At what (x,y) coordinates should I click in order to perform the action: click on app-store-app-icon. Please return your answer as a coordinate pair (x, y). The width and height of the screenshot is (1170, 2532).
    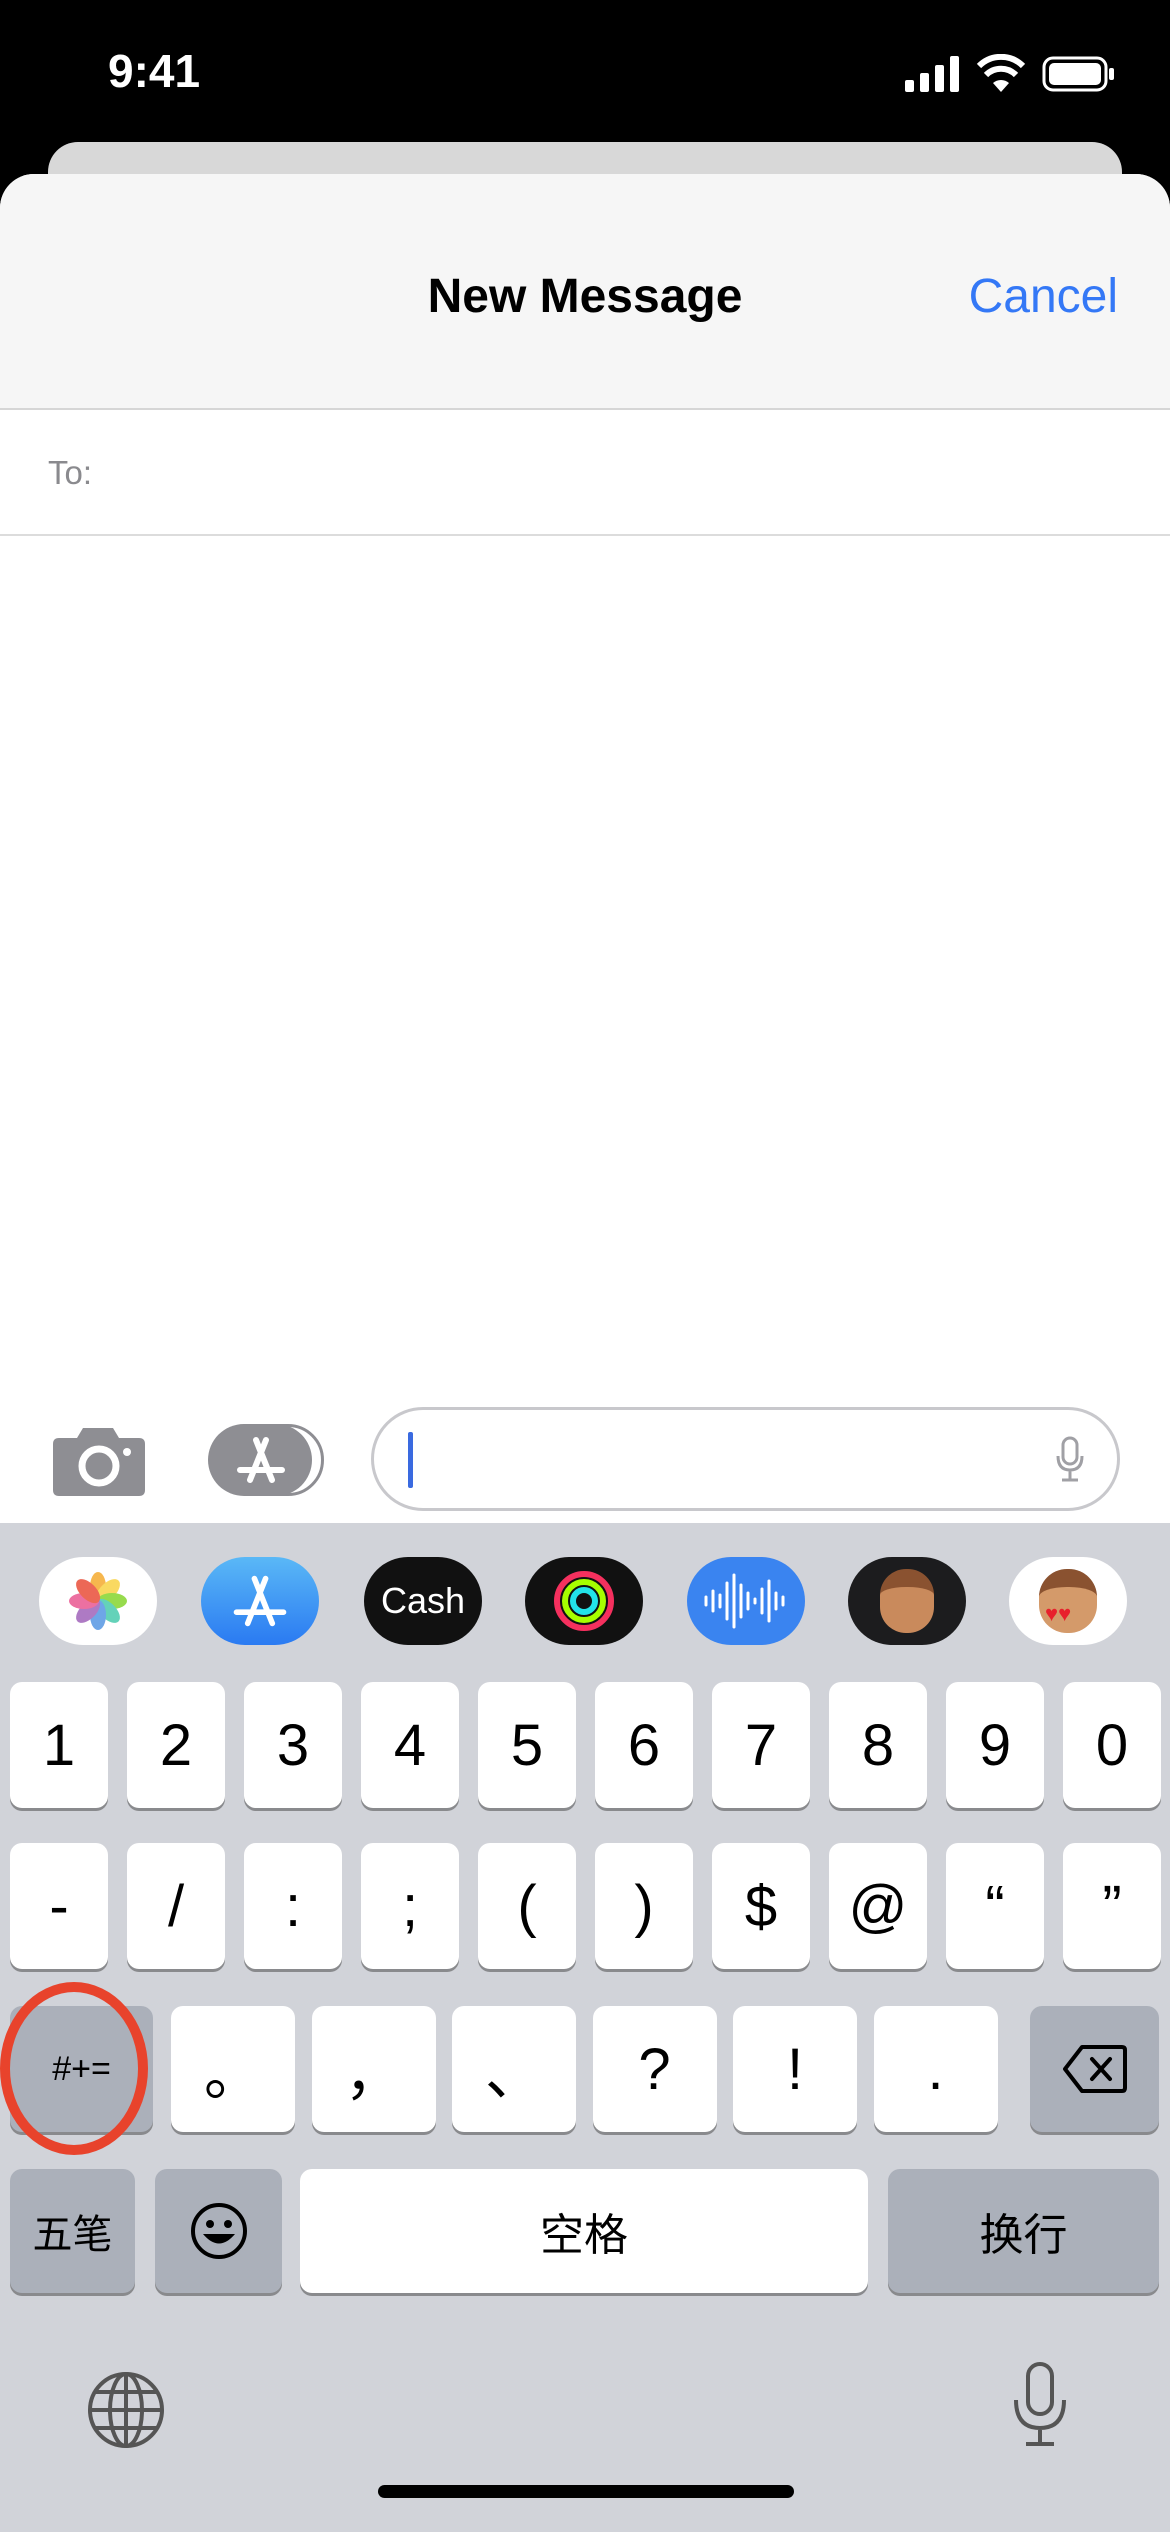
    Looking at the image, I should click on (260, 1601).